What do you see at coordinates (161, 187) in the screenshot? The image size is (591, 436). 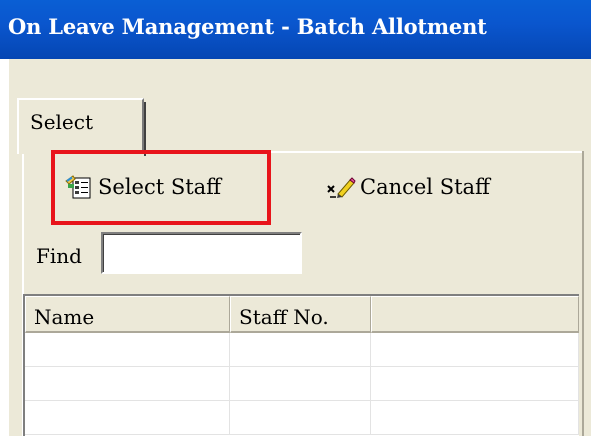 I see `select-staff-highlight` at bounding box center [161, 187].